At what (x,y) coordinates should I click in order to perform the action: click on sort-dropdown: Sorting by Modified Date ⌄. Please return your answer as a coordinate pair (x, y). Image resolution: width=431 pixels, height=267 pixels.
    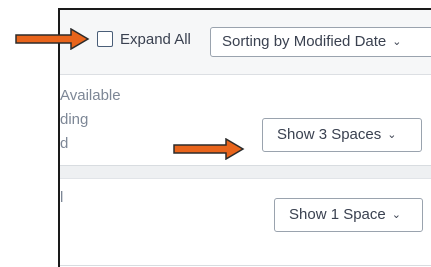
    Looking at the image, I should click on (320, 42).